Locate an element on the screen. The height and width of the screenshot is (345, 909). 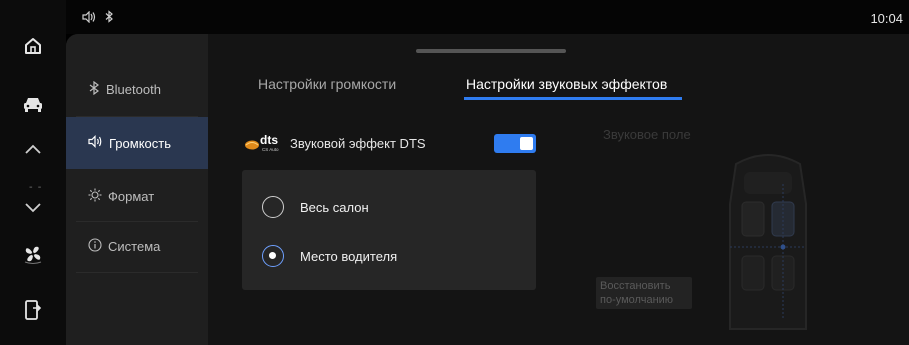
sound-field-title: Звуковое поле is located at coordinates (647, 134).